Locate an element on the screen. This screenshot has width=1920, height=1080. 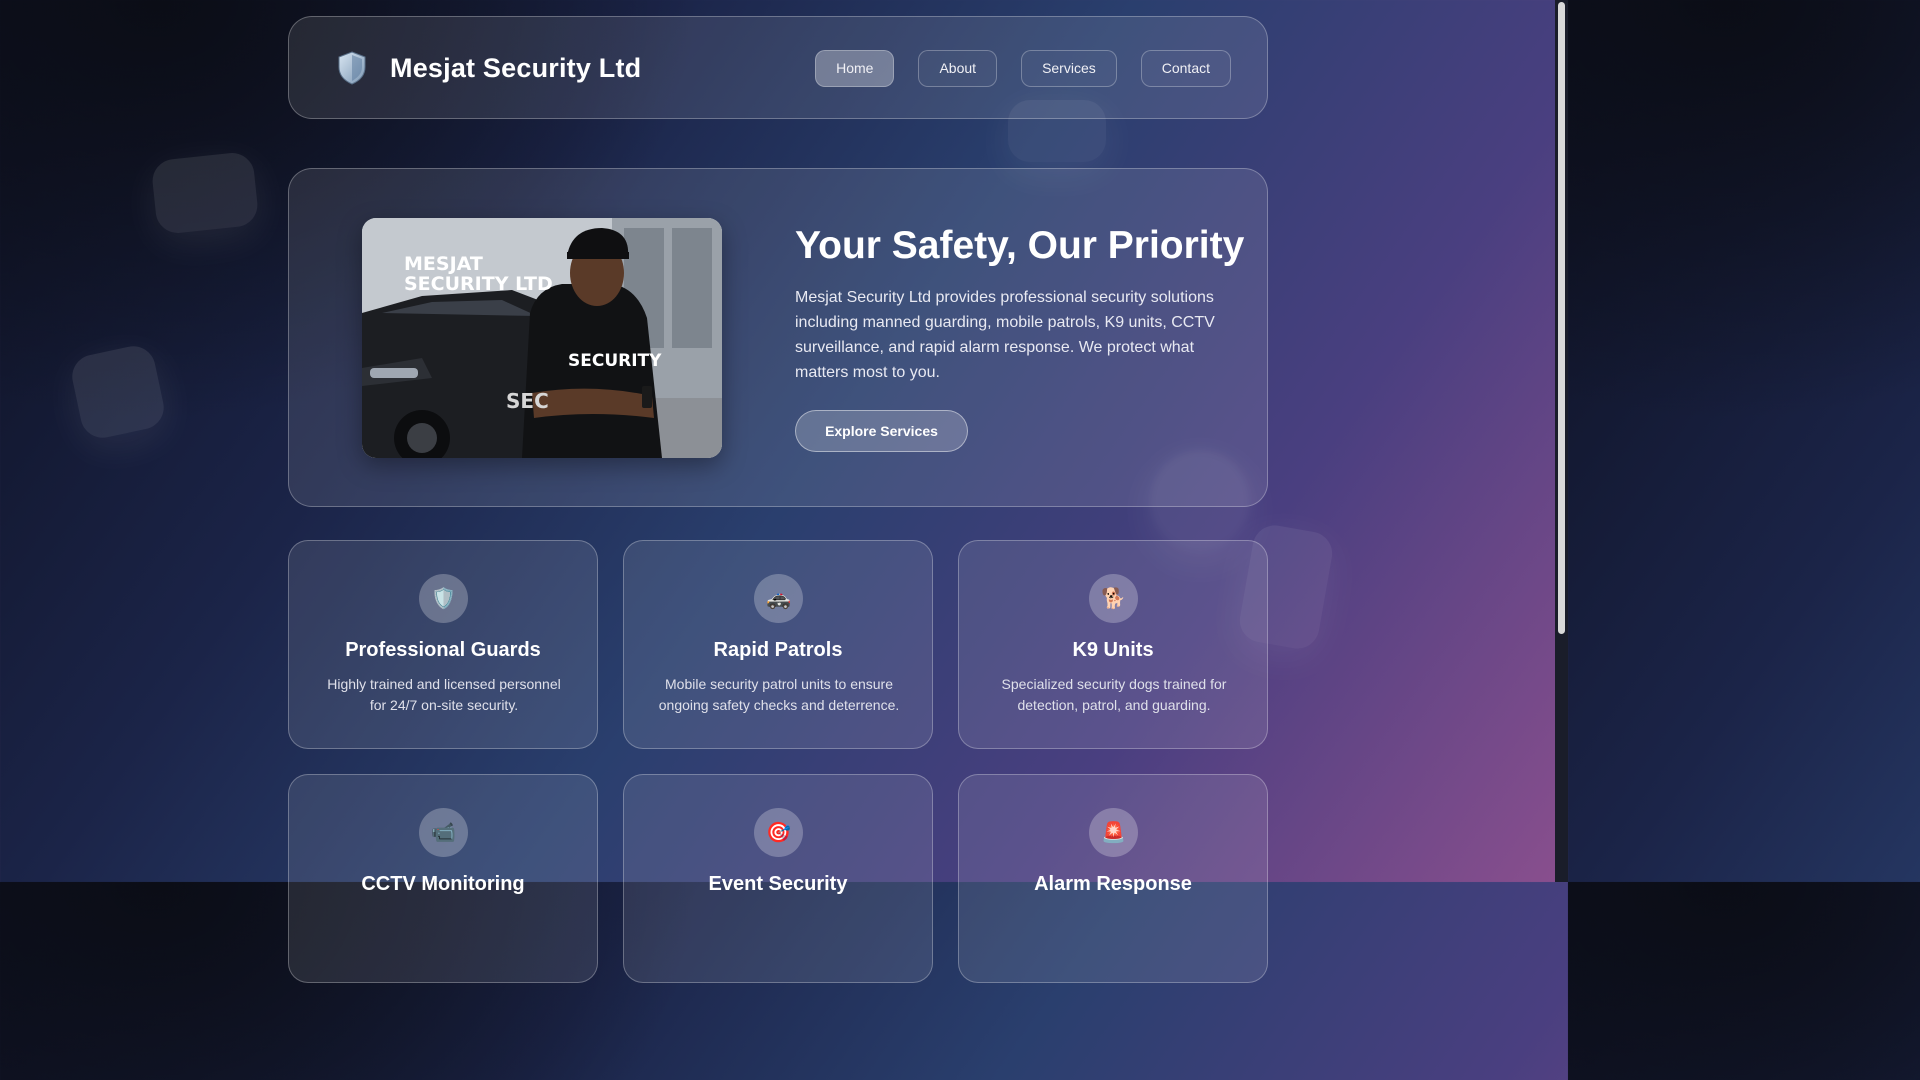
page-scrollbar is located at coordinates (1561, 441).